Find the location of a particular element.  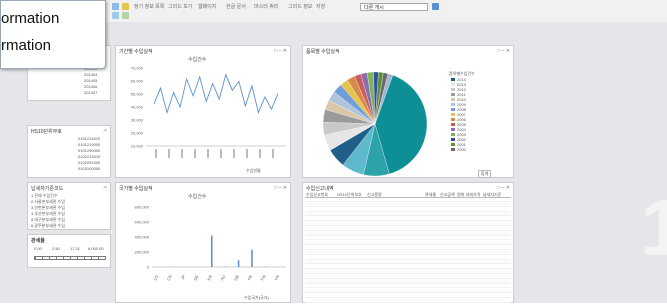

table-body is located at coordinates (408, 250).